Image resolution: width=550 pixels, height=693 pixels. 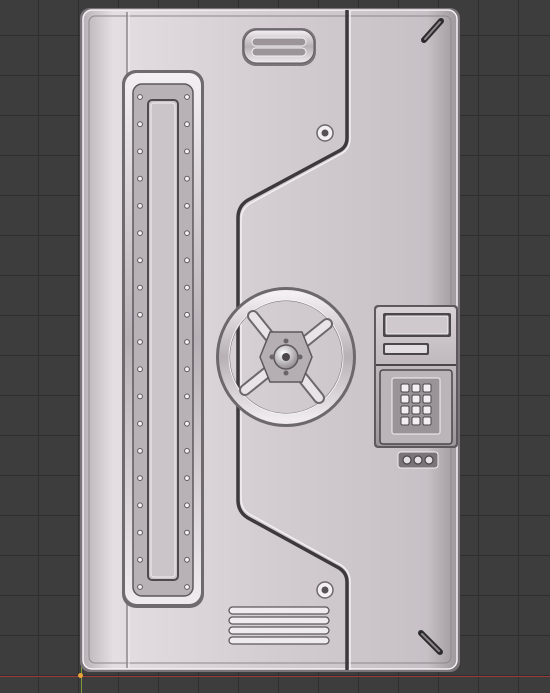 I want to click on control-panel, so click(x=416, y=376).